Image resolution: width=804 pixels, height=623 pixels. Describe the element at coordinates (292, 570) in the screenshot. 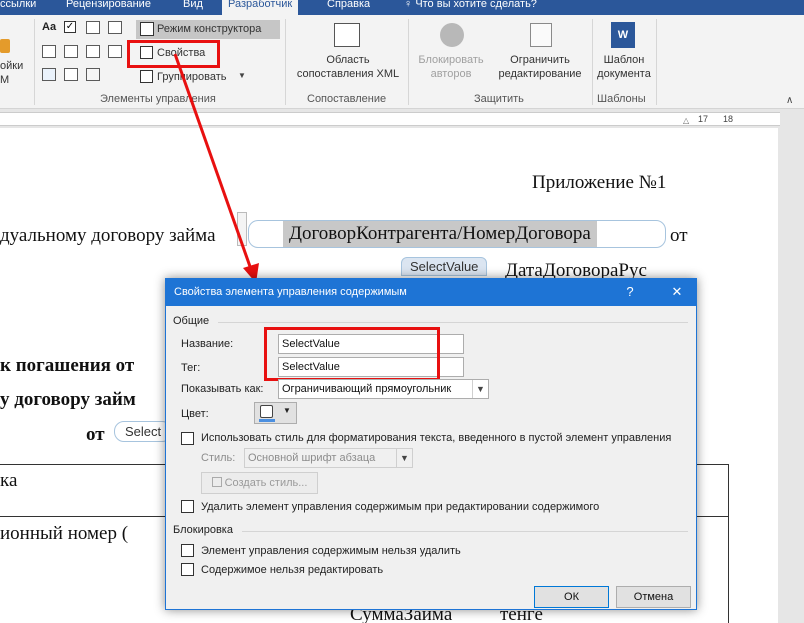

I see `cannot-edit-label: Содержимое нельзя редактировать` at that location.